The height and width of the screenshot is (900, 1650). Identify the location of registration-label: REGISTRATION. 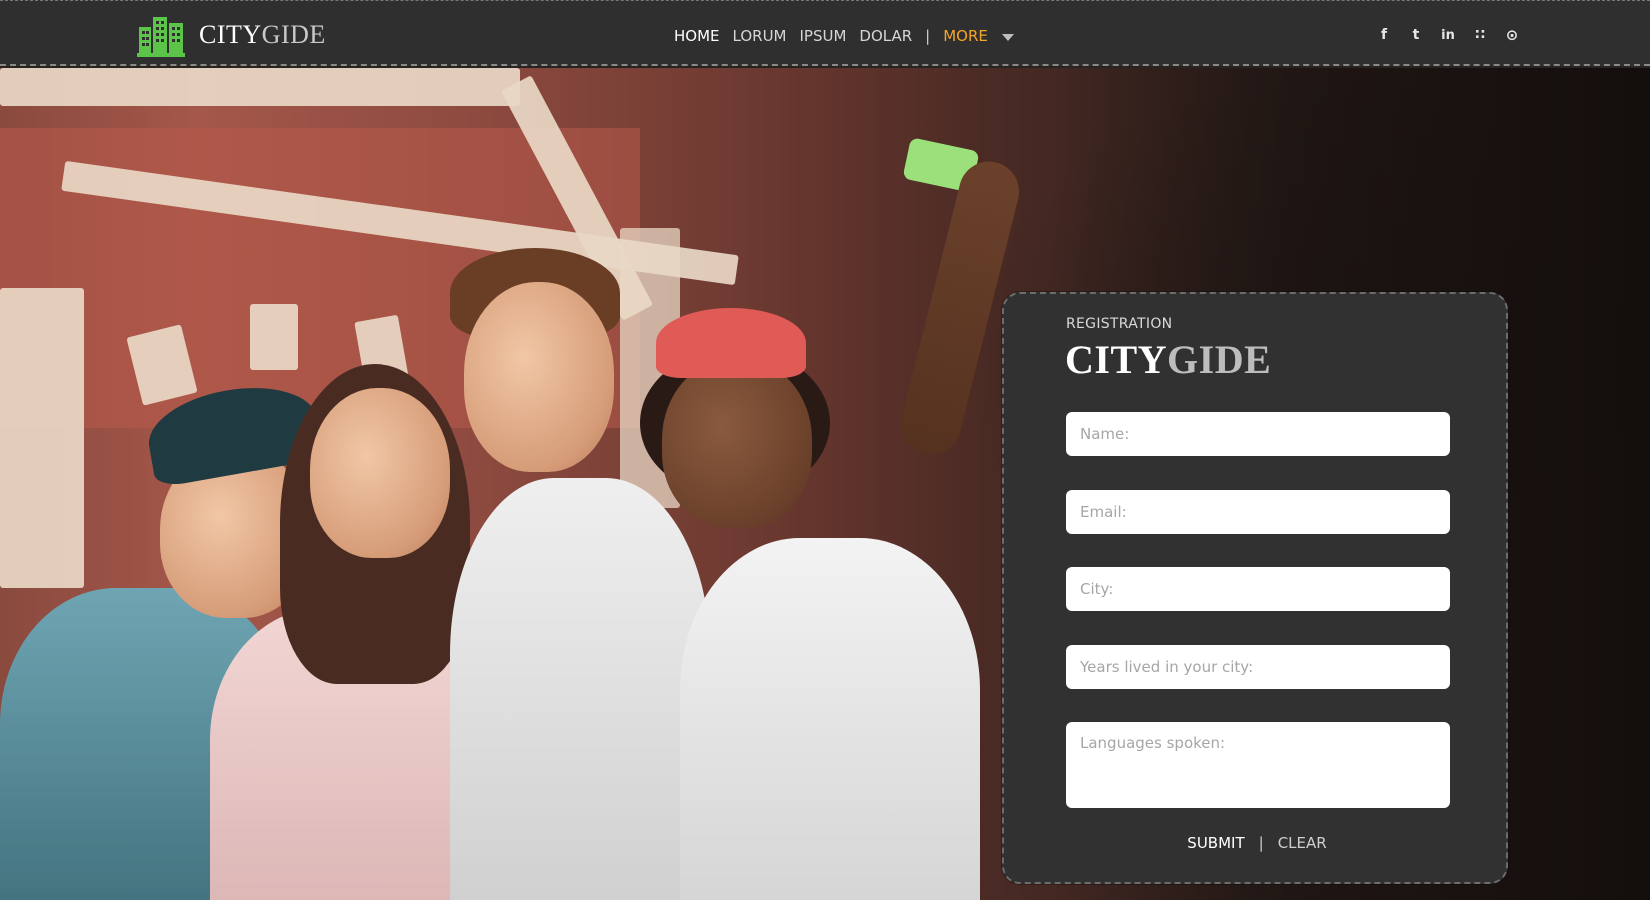
(1119, 324).